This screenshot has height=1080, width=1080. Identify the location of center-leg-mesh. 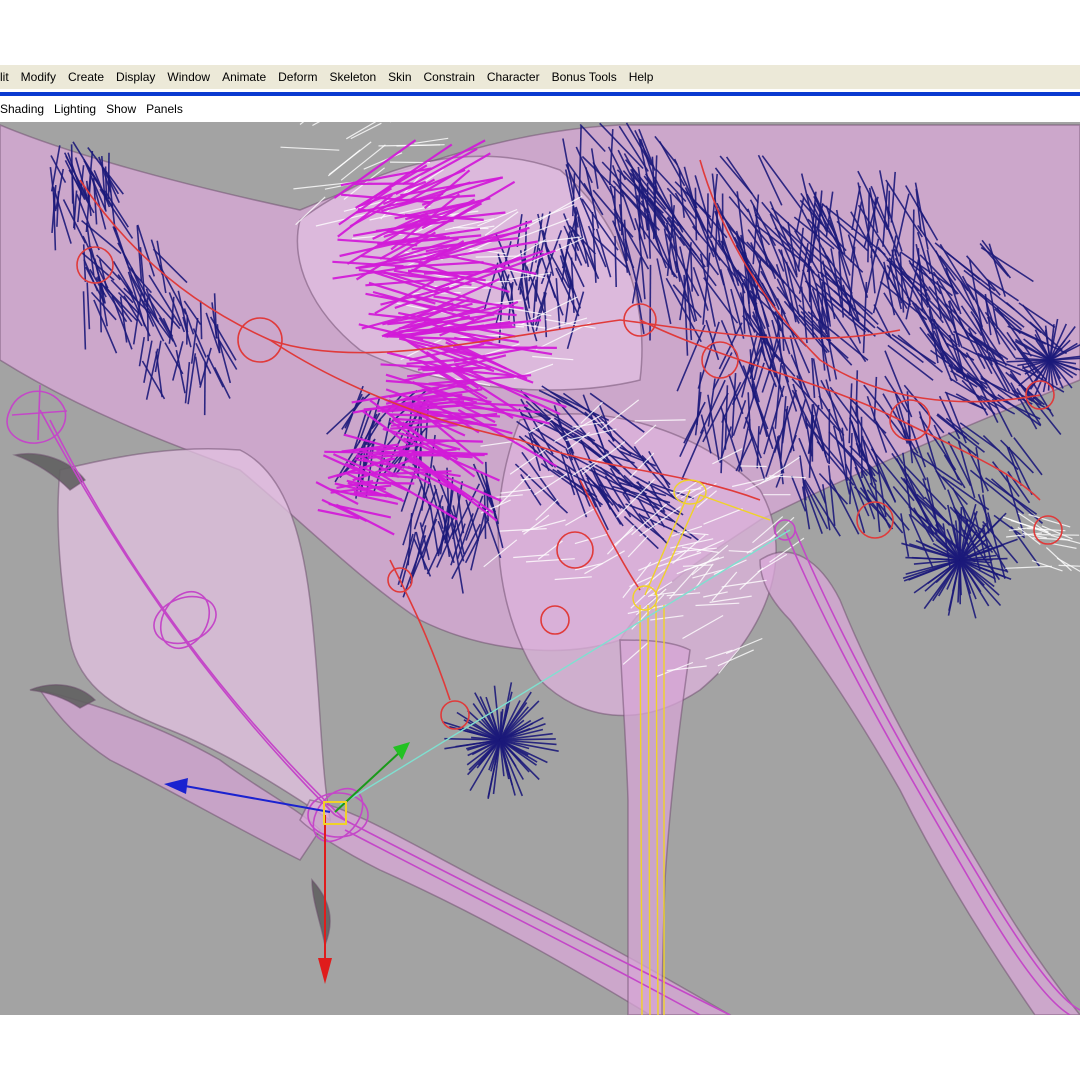
(655, 827).